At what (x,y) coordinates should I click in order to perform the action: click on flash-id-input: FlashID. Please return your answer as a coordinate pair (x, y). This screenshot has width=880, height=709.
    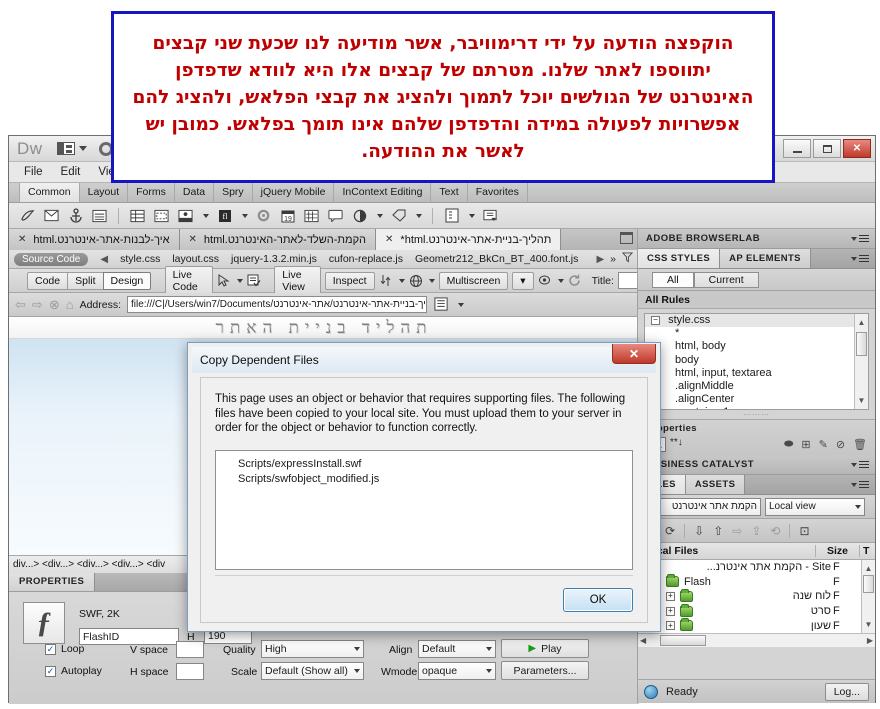
    Looking at the image, I should click on (129, 636).